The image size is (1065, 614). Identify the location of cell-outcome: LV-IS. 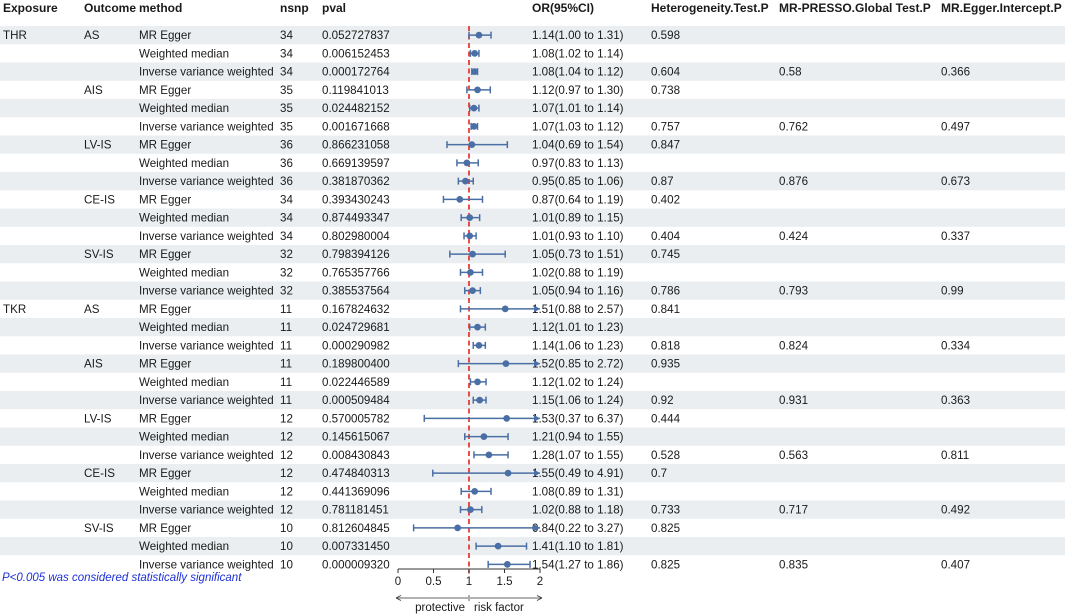
(98, 145).